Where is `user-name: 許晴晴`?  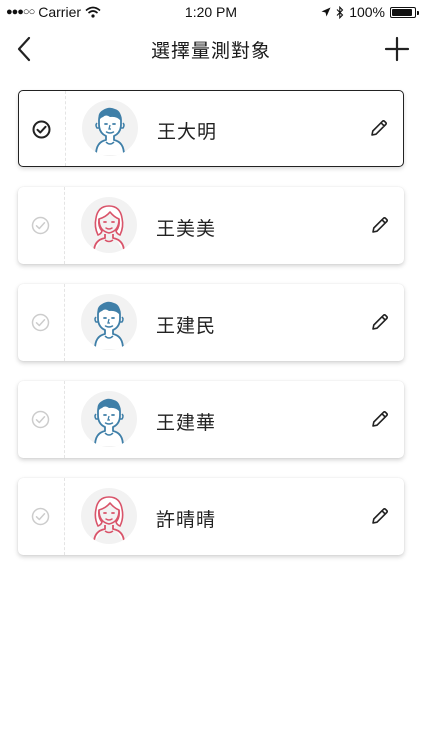
user-name: 許晴晴 is located at coordinates (186, 520).